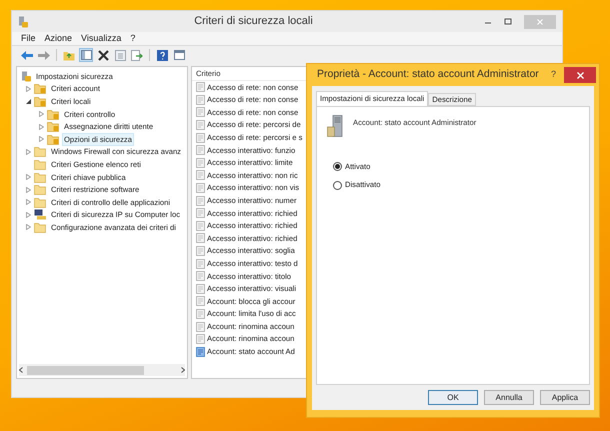  I want to click on dialog-button: Annulla, so click(509, 397).